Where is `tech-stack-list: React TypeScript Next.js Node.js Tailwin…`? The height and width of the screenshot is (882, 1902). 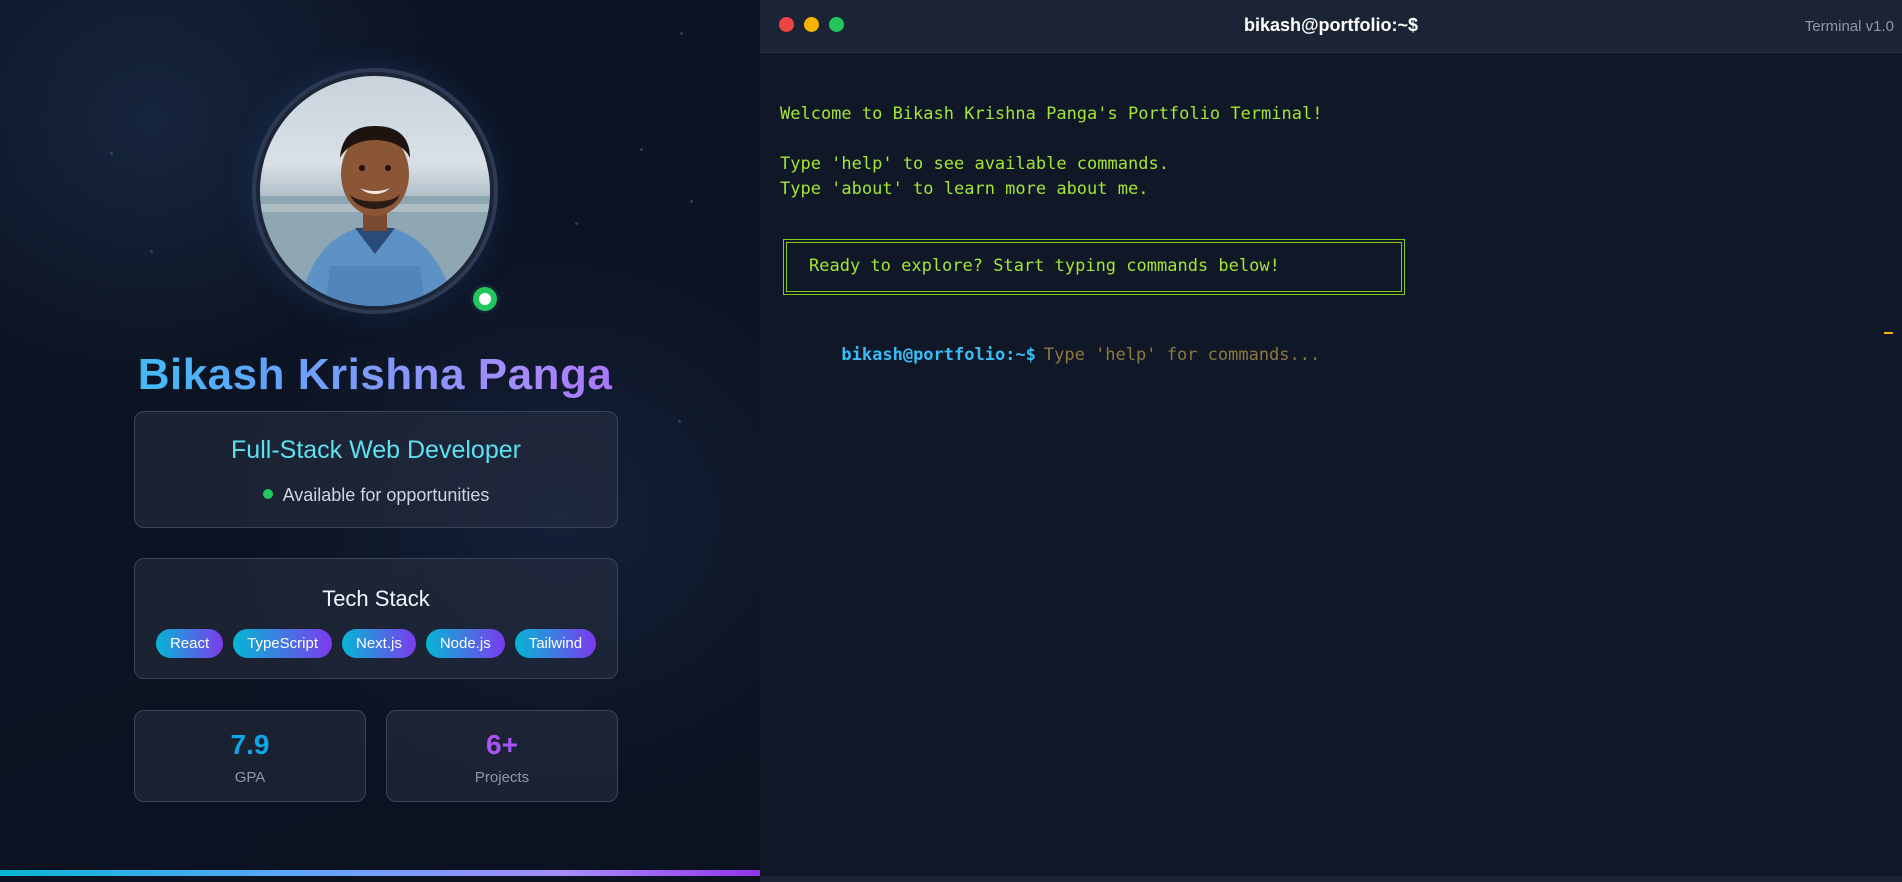 tech-stack-list: React TypeScript Next.js Node.js Tailwin… is located at coordinates (376, 643).